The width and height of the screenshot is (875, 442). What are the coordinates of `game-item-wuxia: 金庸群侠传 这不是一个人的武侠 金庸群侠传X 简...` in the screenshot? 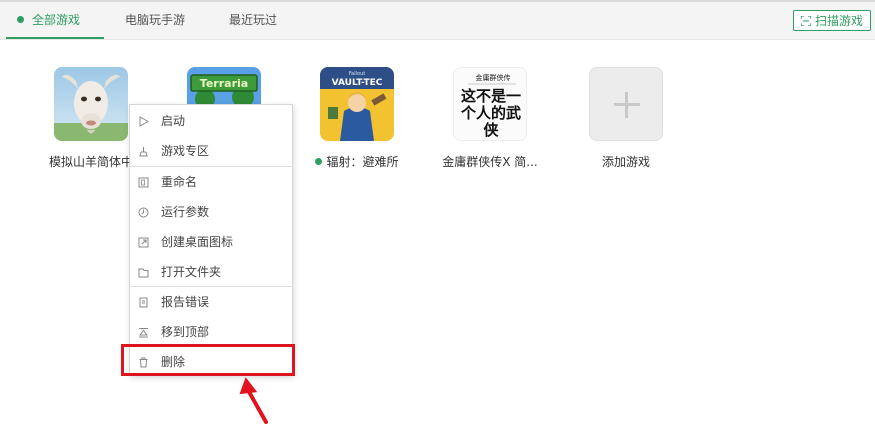 It's located at (490, 118).